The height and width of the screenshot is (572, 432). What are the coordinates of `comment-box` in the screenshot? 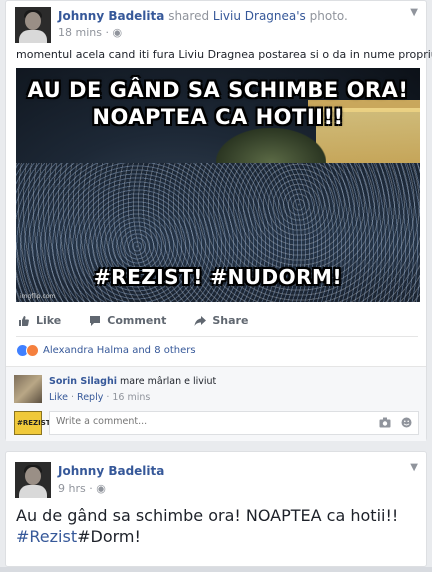 It's located at (234, 423).